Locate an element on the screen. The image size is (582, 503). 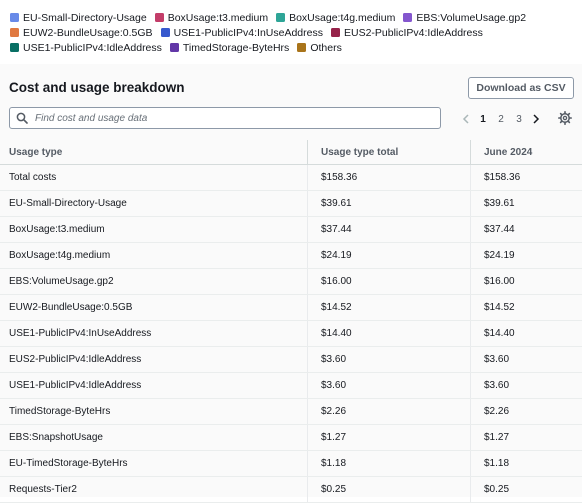
legend-item: EBS:VolumeUsage.gp2 is located at coordinates (464, 18).